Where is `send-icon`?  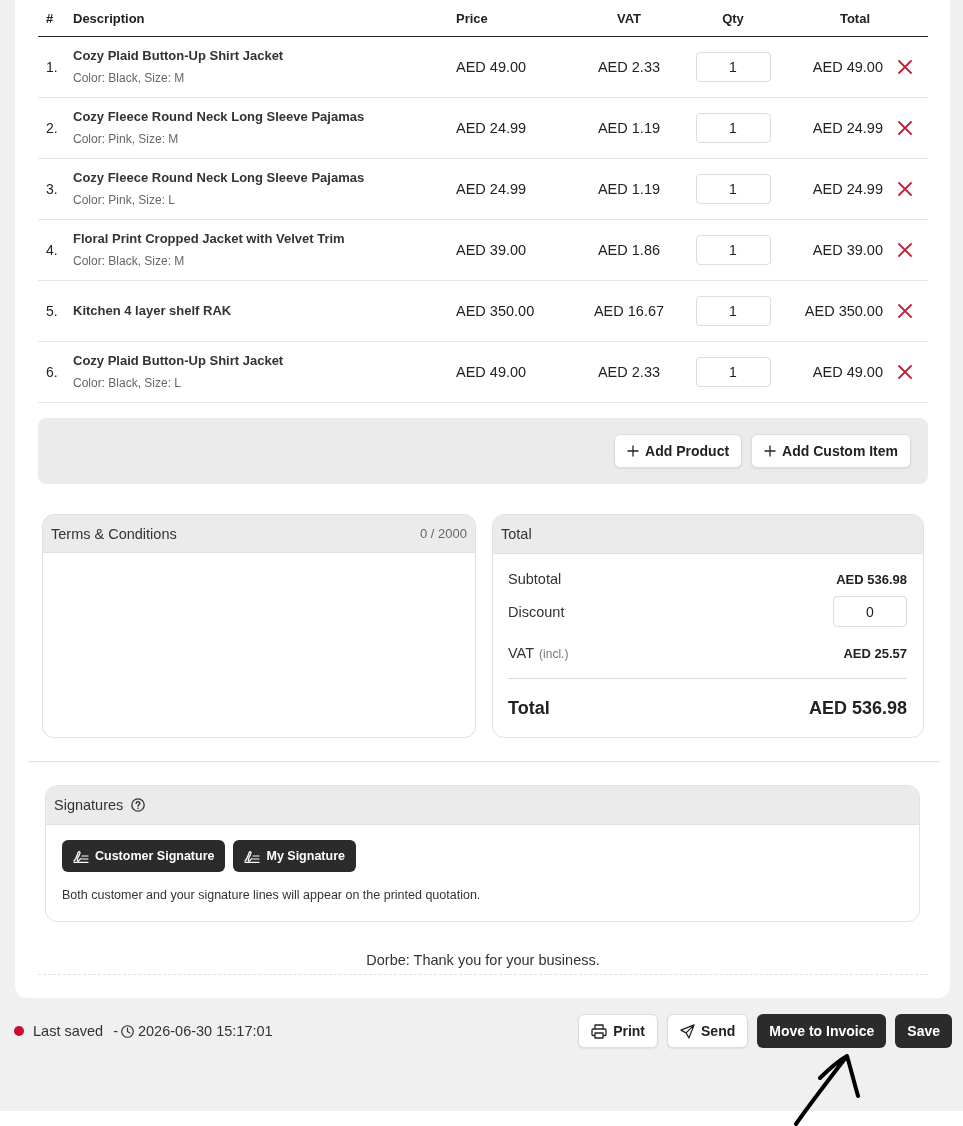 send-icon is located at coordinates (688, 1031).